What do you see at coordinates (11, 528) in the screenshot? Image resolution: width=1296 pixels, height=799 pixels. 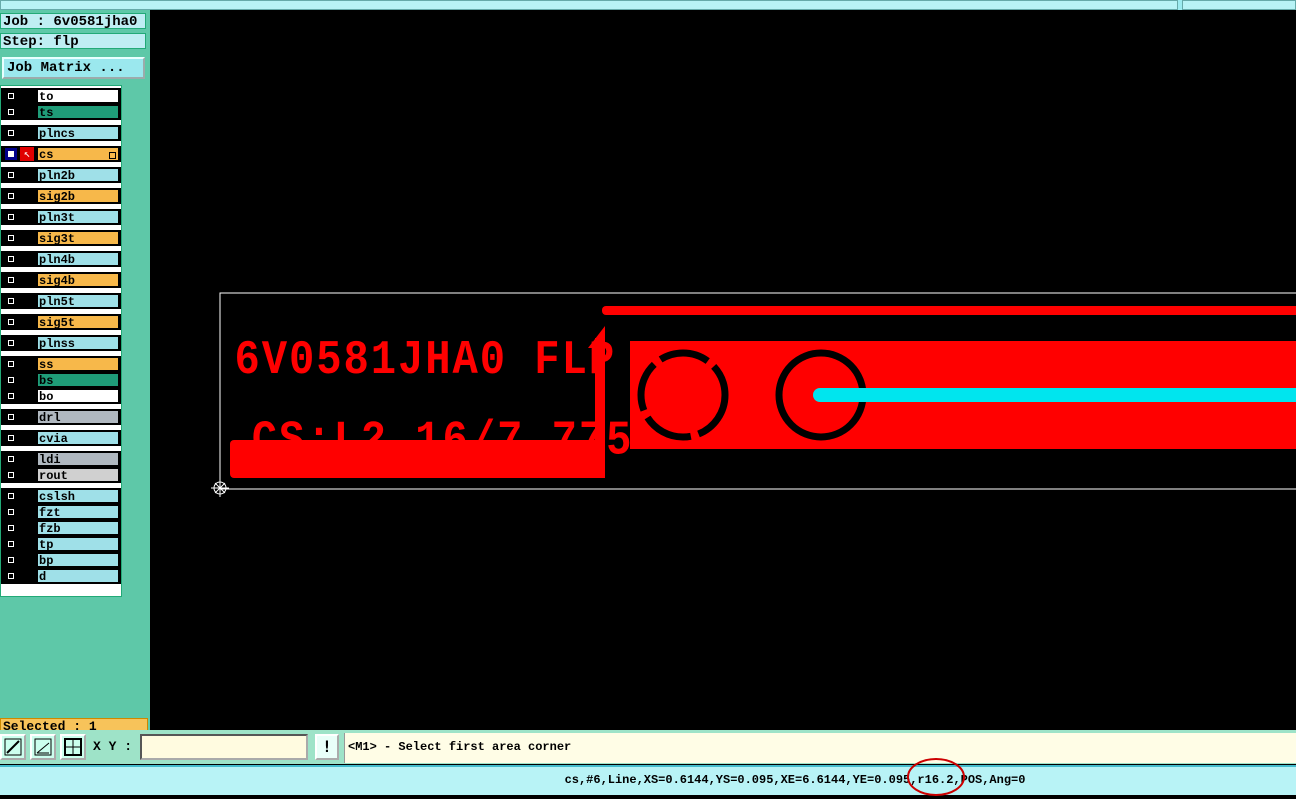 I see `layer-checkbox-fzb` at bounding box center [11, 528].